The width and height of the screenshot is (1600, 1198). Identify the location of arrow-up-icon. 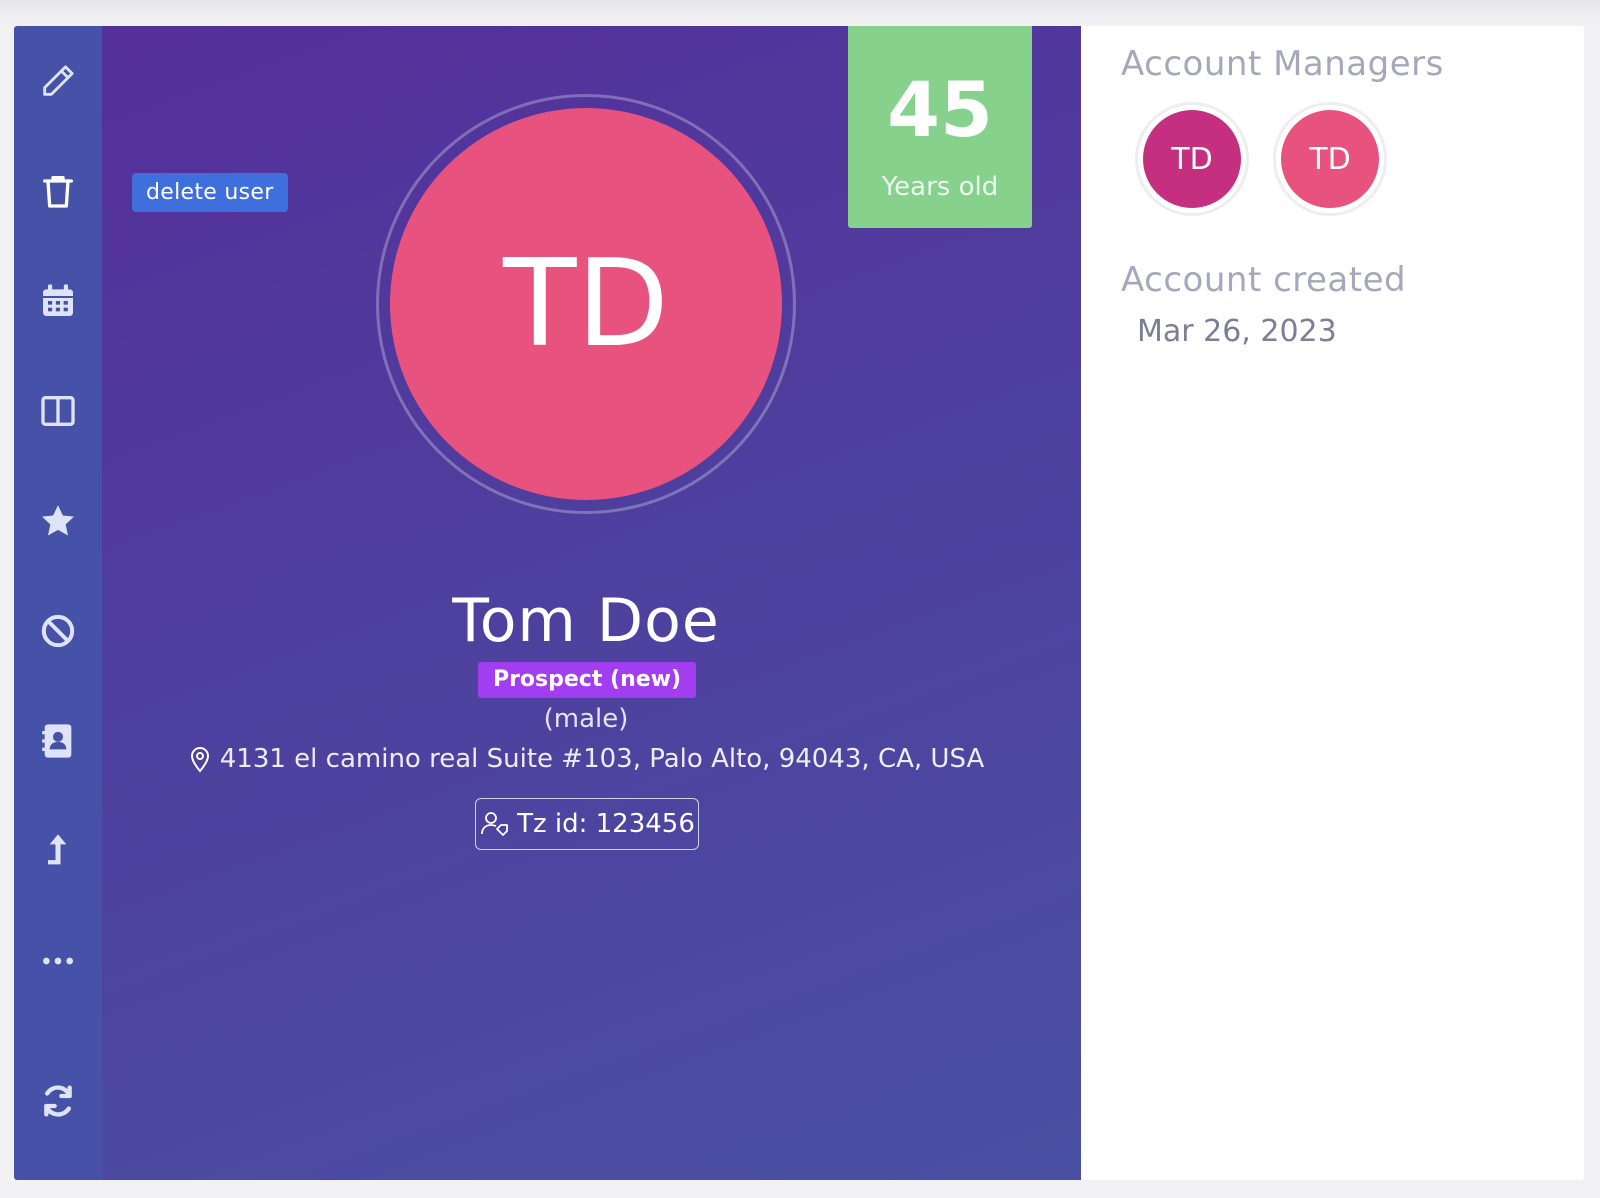
(57, 849).